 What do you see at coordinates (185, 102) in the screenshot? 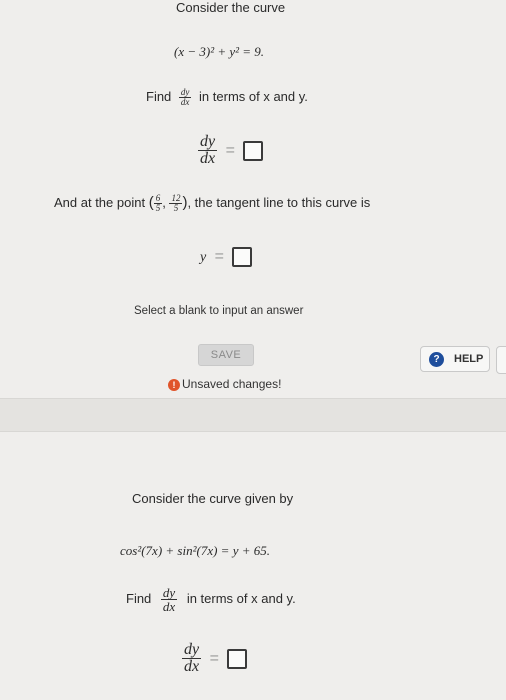
I see `q1-find-den: dx` at bounding box center [185, 102].